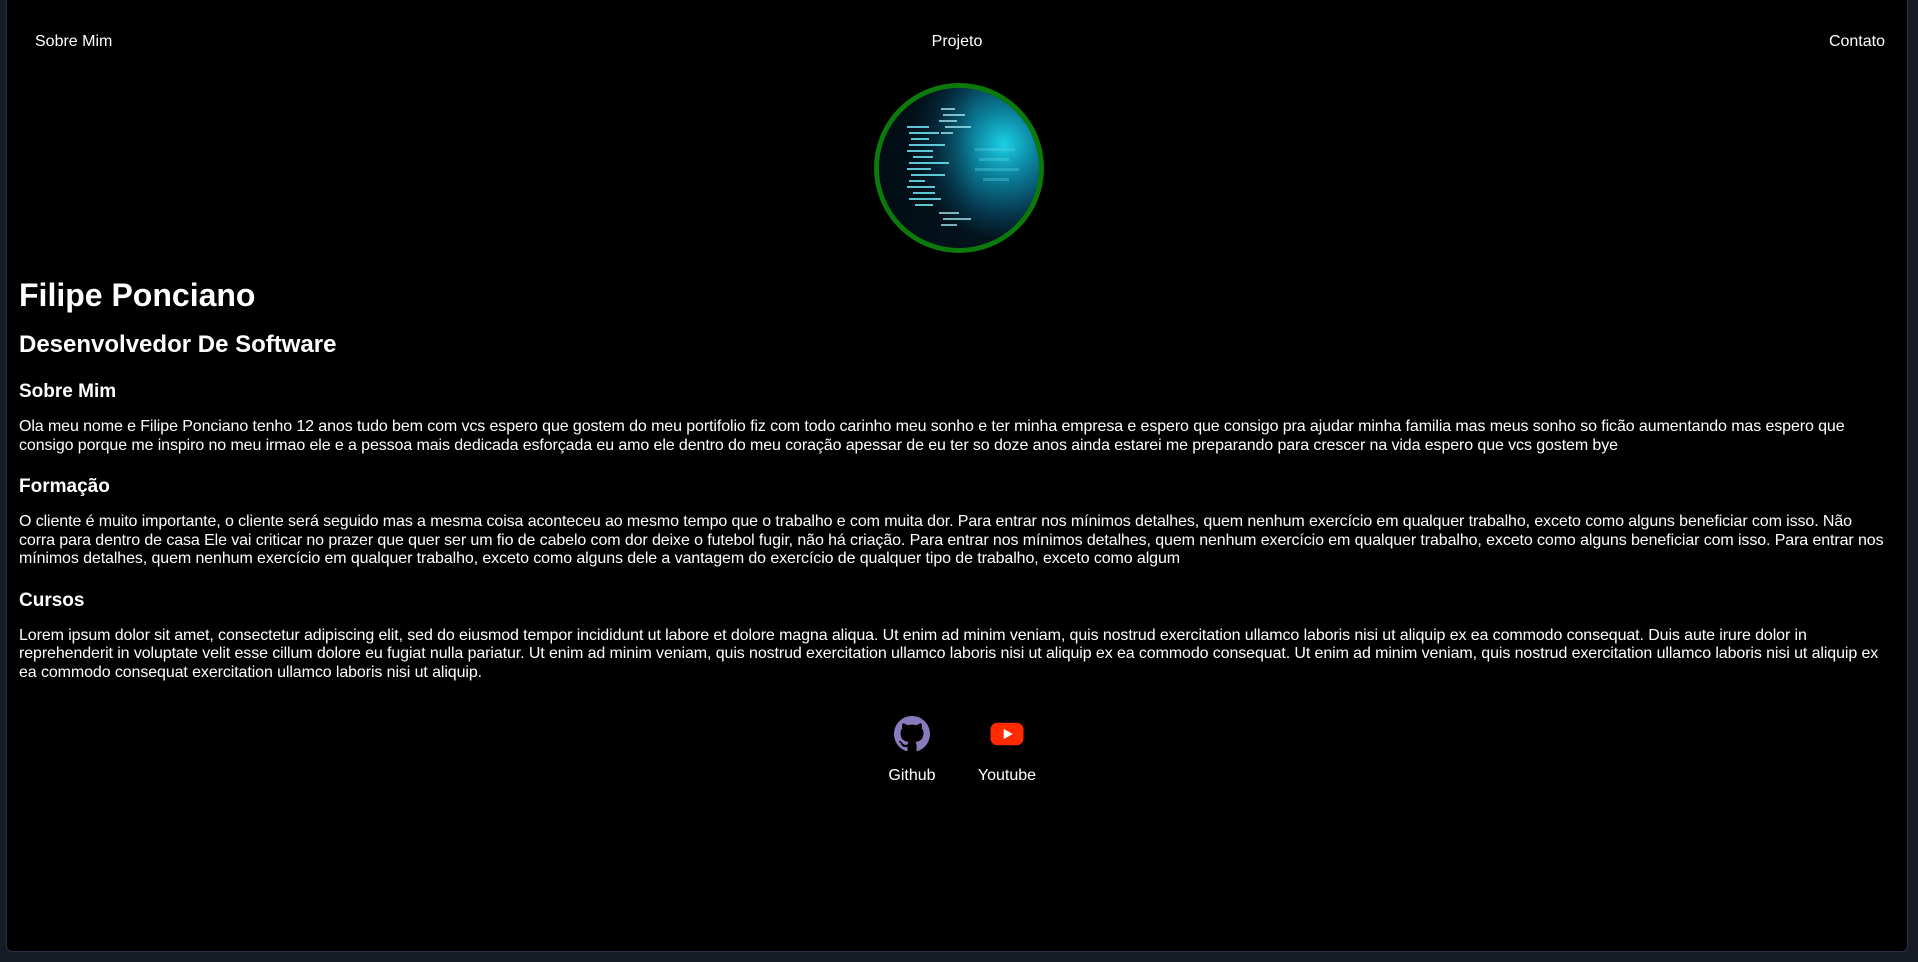 The image size is (1918, 962). I want to click on nav-link-contato: Contato, so click(1857, 42).